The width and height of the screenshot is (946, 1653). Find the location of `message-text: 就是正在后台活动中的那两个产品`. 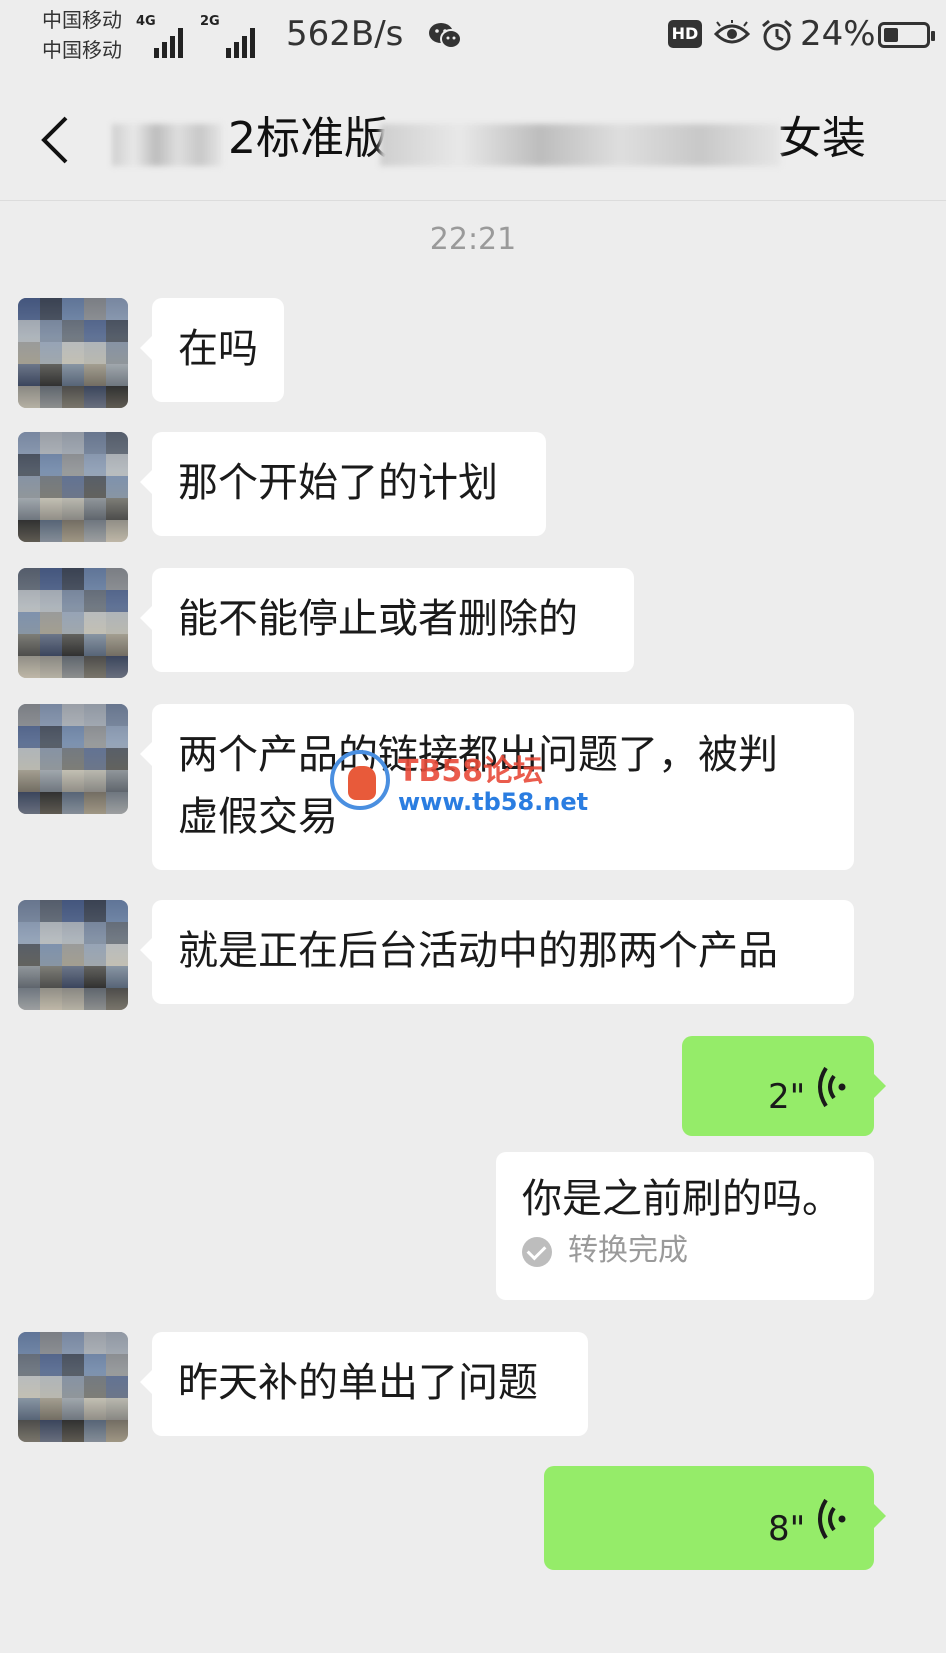

message-text: 就是正在后台活动中的那两个产品 is located at coordinates (478, 951).